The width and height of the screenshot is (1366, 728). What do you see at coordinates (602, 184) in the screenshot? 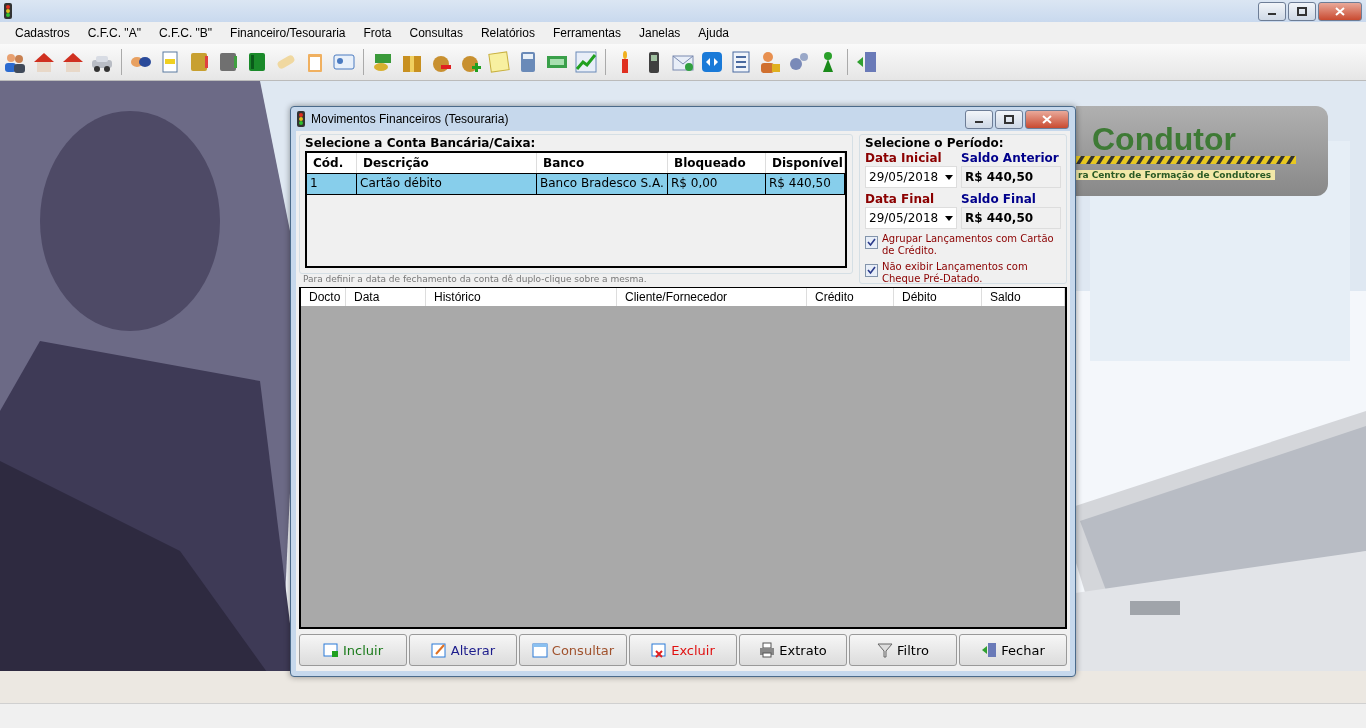
I see `table-cell: Banco Bradesco S.A.` at bounding box center [602, 184].